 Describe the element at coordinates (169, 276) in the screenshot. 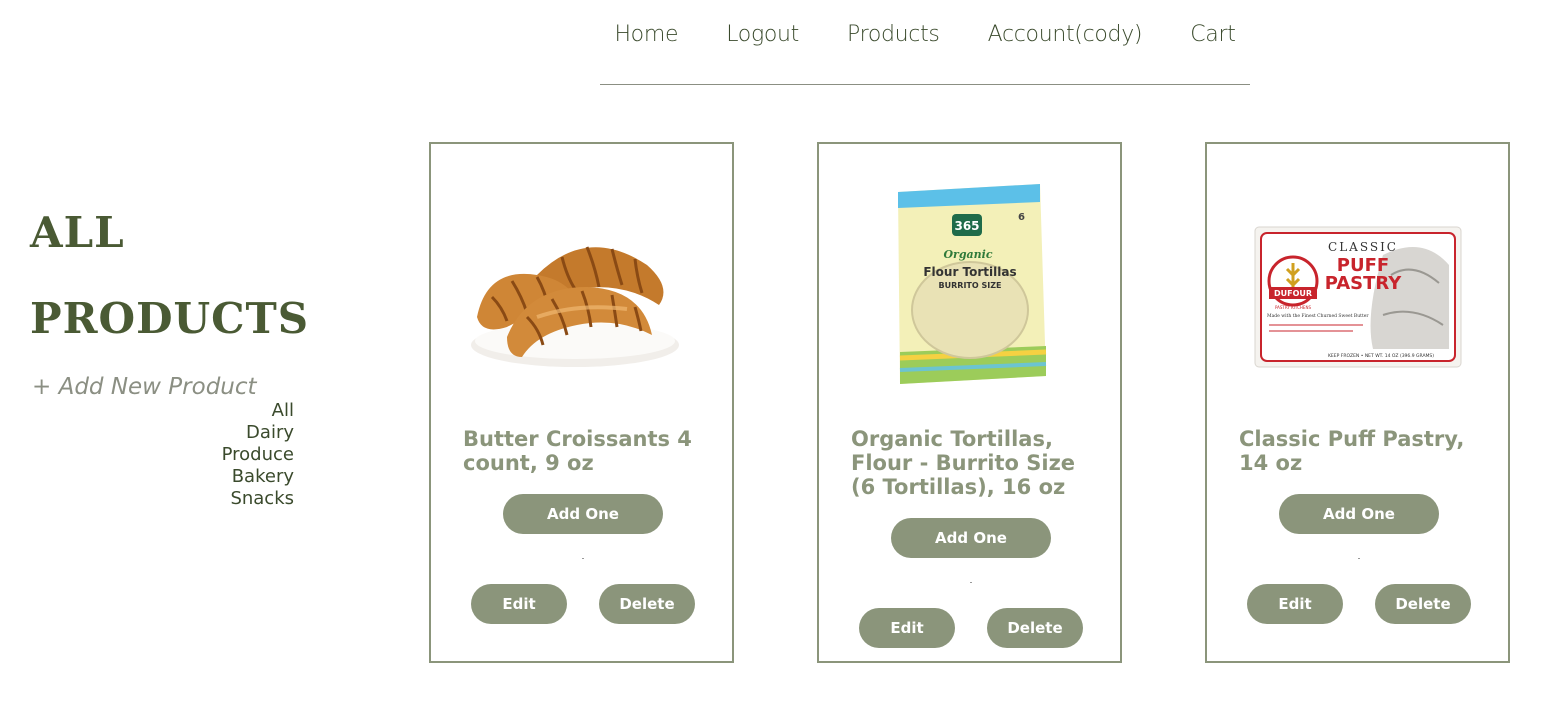

I see `page-title: ALL PRODUCTS` at that location.